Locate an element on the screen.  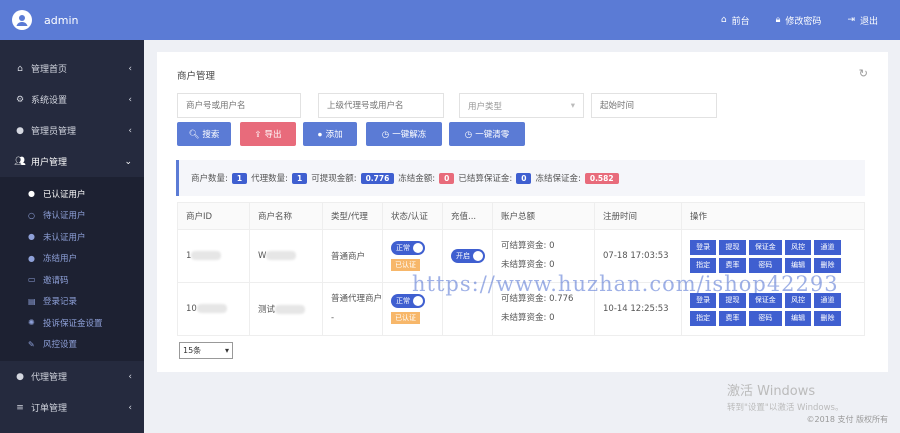
menu-label: 管理员管理 is located at coordinates (54, 132).